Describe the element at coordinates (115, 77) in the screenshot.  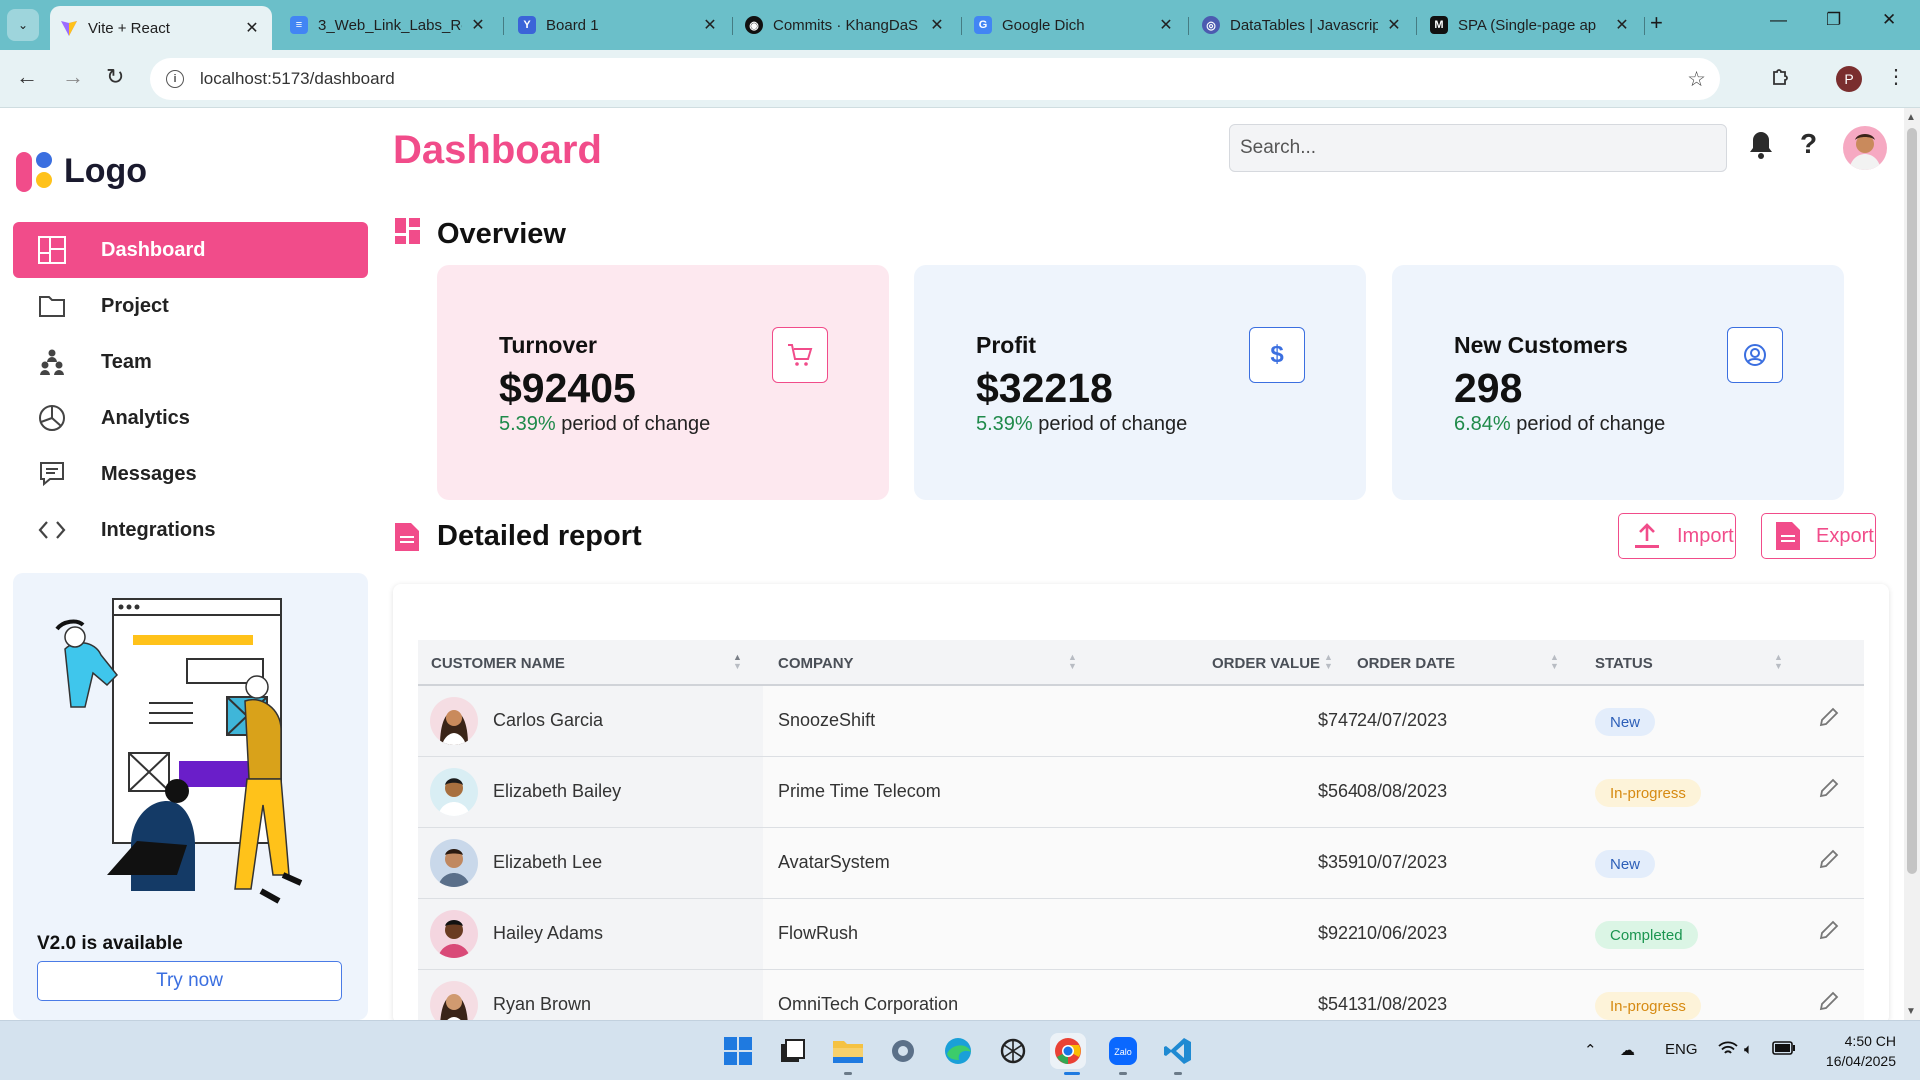
I see `reload-icon: ↻` at that location.